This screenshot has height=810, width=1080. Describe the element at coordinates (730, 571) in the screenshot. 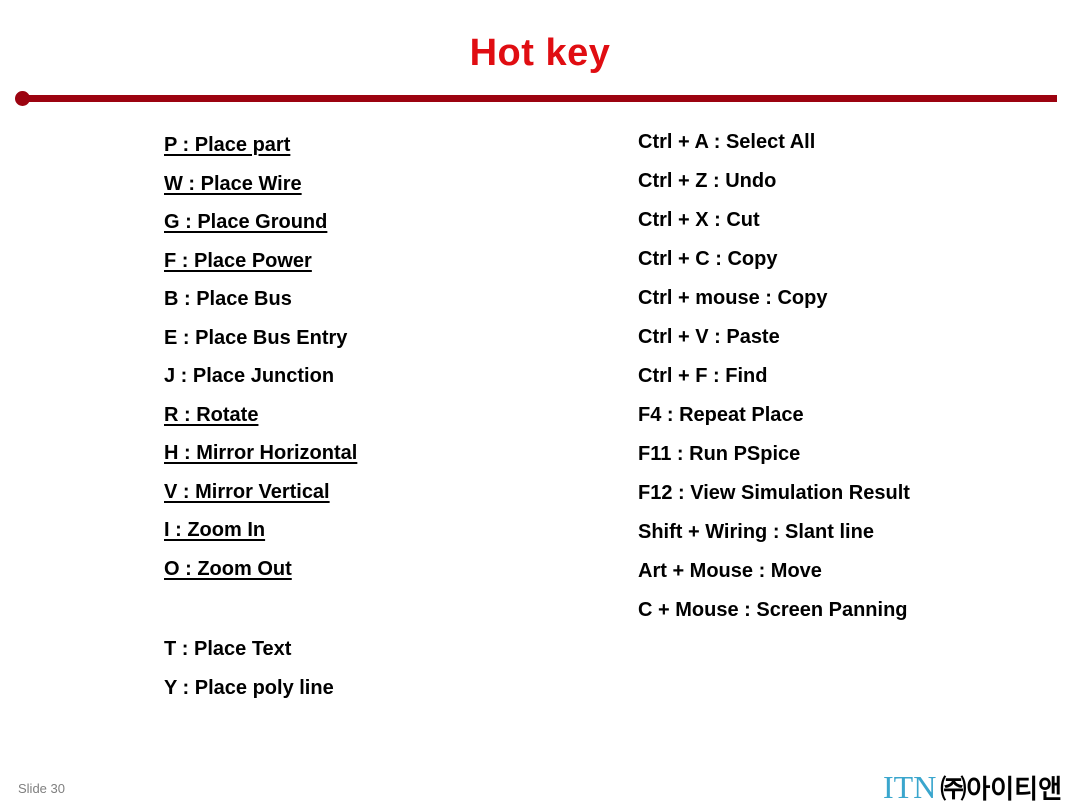

I see `hotkey-item-right-label: Art + Mouse : Move` at that location.